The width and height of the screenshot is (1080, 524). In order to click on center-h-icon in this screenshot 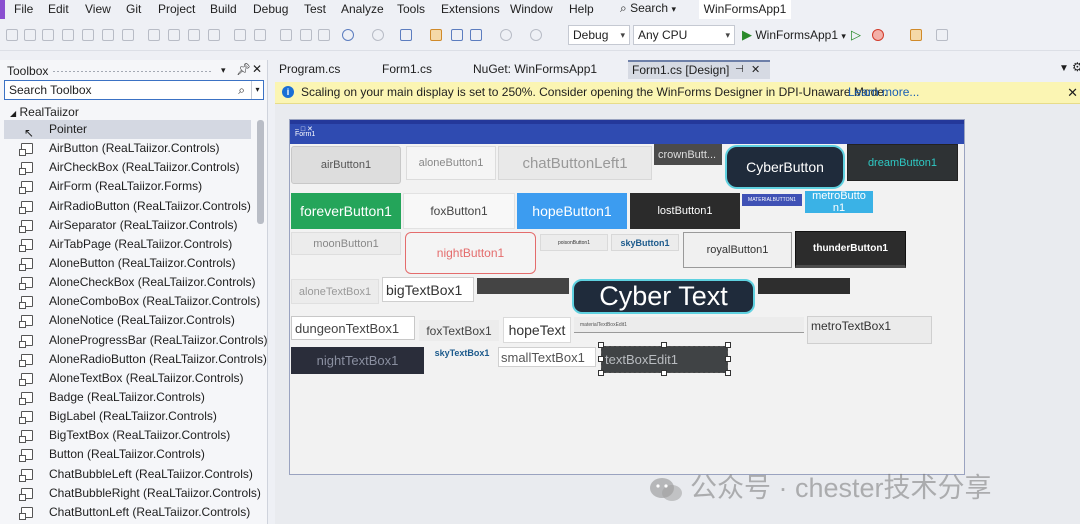, I will do `click(240, 35)`.